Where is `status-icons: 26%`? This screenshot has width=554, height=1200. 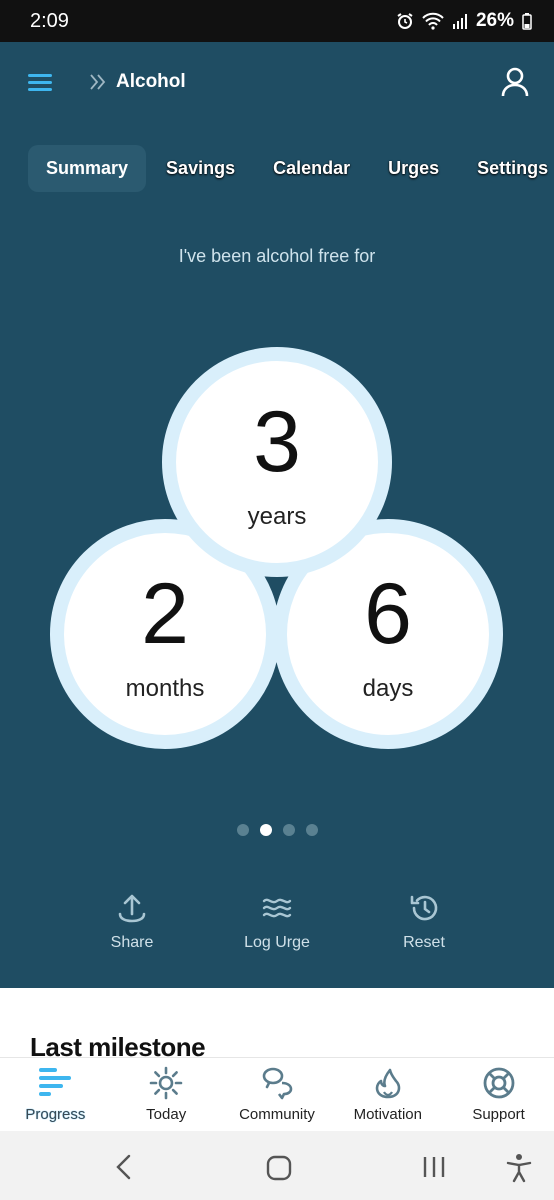
status-icons: 26% is located at coordinates (464, 21).